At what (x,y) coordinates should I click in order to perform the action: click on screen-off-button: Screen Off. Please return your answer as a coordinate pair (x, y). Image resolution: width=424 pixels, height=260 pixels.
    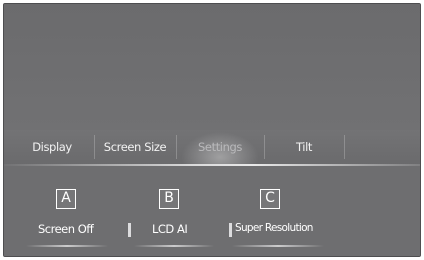
    Looking at the image, I should click on (66, 229).